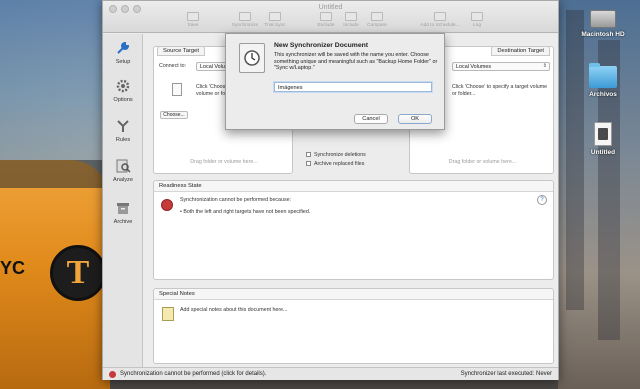 This screenshot has width=640, height=389. Describe the element at coordinates (123, 48) in the screenshot. I see `wrench-icon` at that location.